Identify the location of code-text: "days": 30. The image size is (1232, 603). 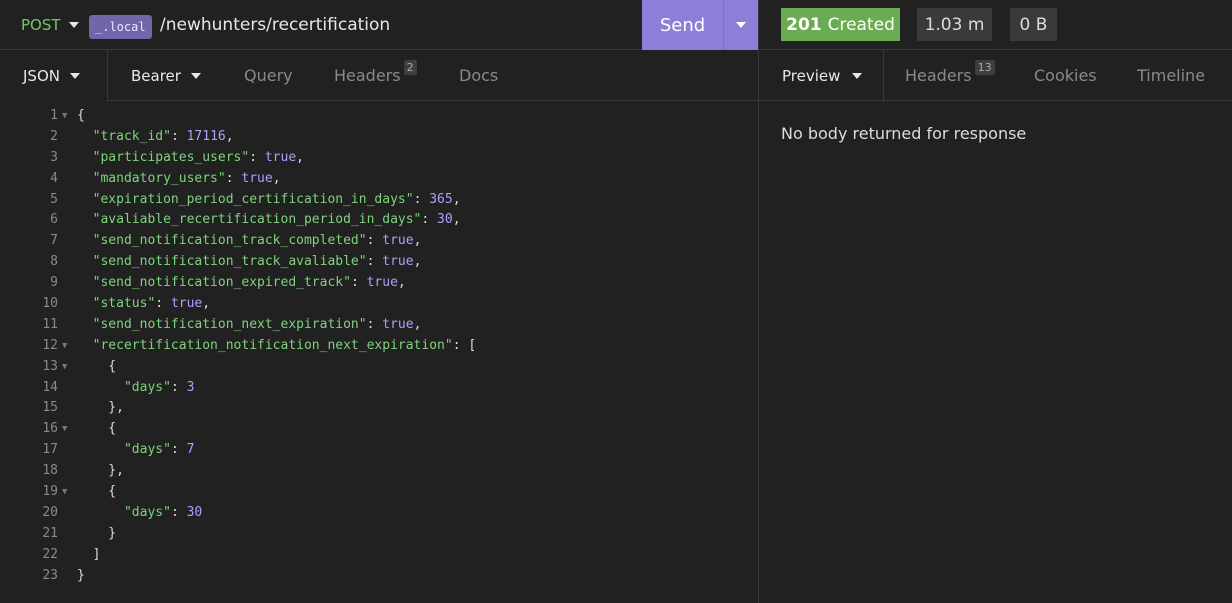
(163, 512).